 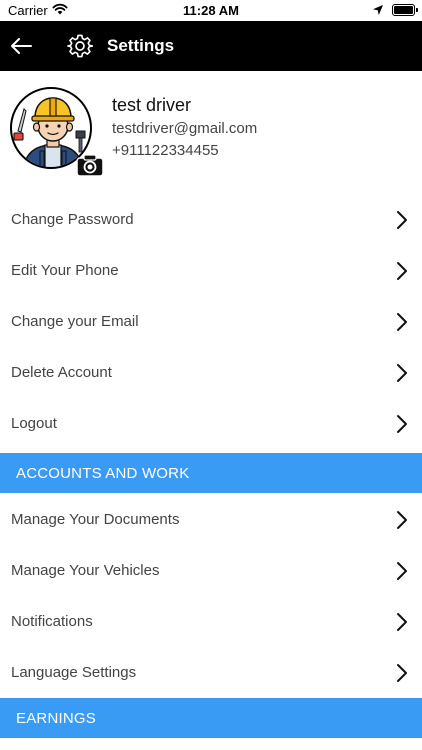 What do you see at coordinates (211, 372) in the screenshot?
I see `row-delete-account: Delete Account` at bounding box center [211, 372].